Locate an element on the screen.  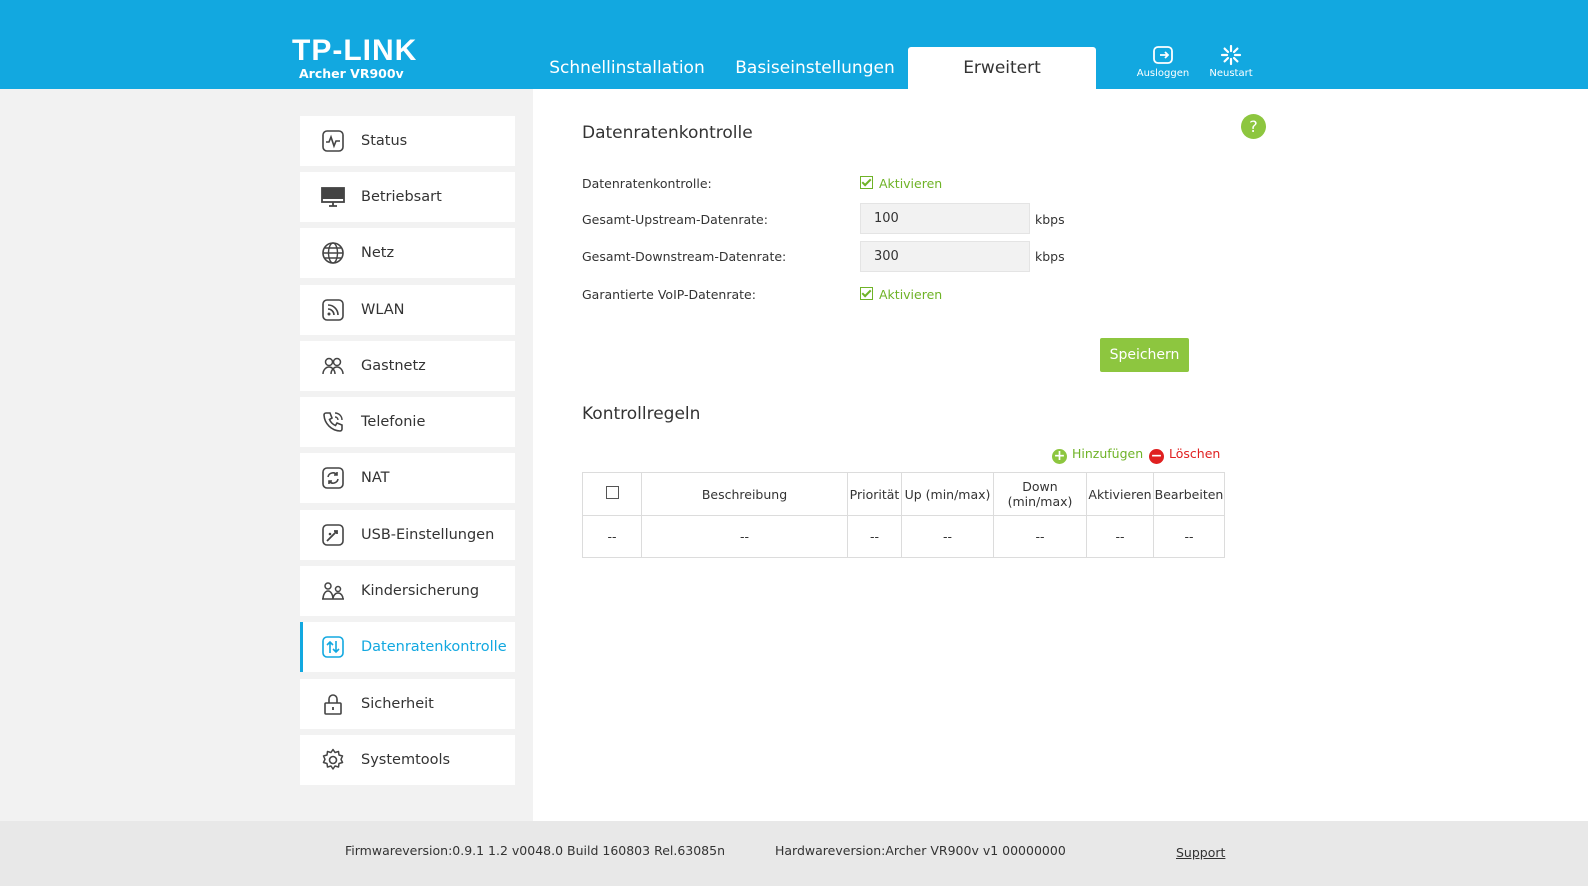
page-title: Datenratenkontrolle is located at coordinates (667, 133).